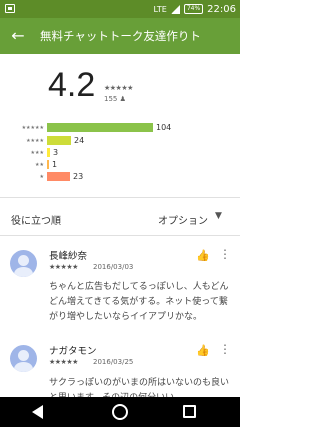 The image size is (320, 427). I want to click on home-icon, so click(120, 412).